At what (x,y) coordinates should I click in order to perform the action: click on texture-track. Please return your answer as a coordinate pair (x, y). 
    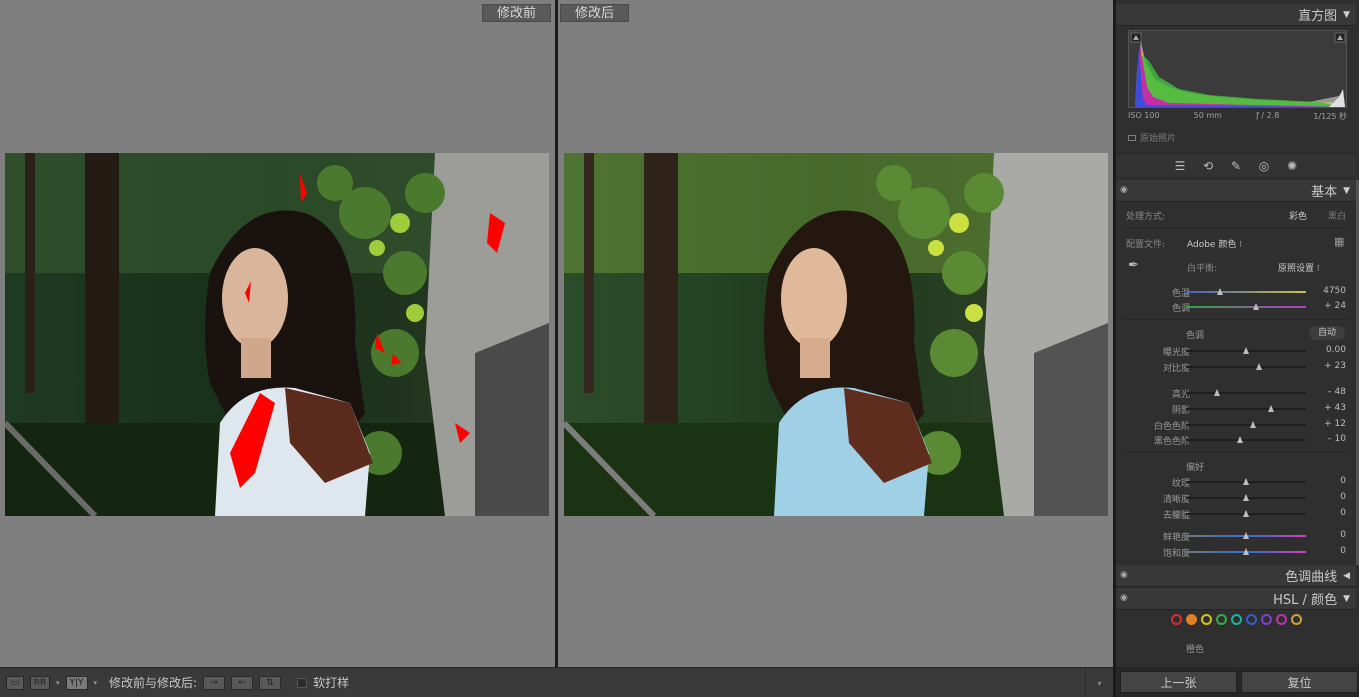
    Looking at the image, I should click on (1246, 481).